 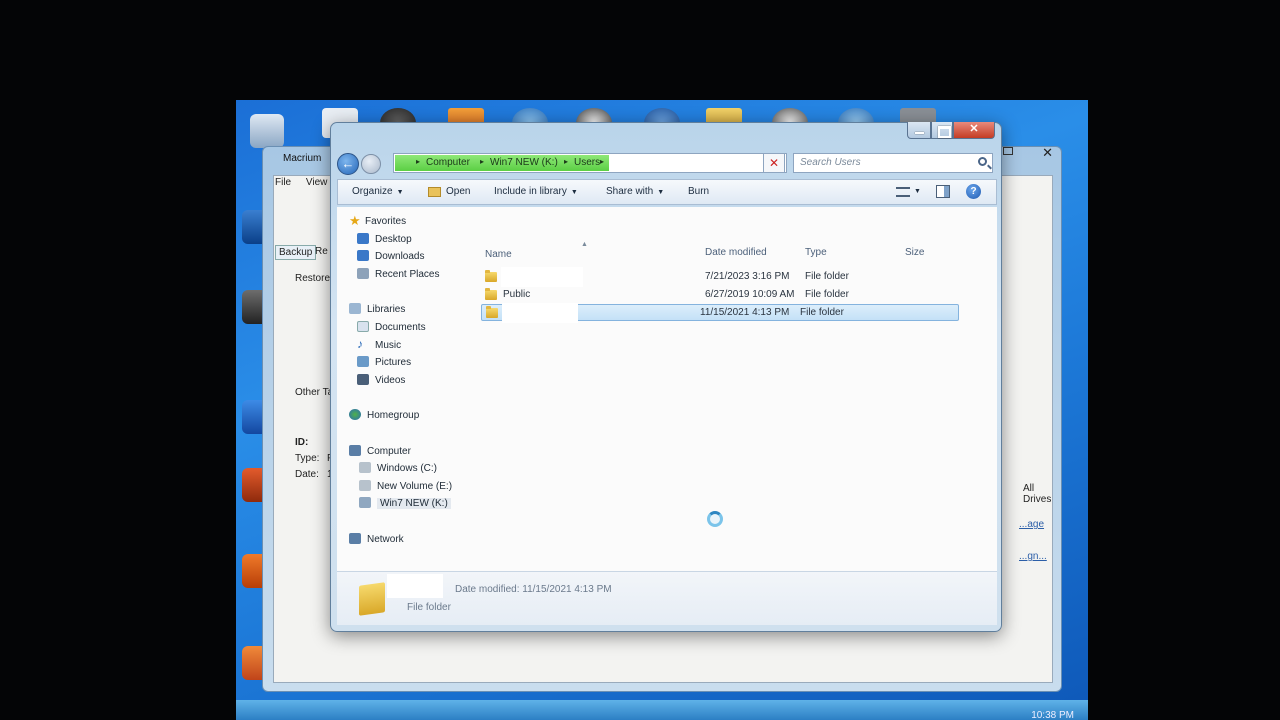 What do you see at coordinates (720, 277) in the screenshot?
I see `file-row: 7/21/2023 3:16 PM File folder` at bounding box center [720, 277].